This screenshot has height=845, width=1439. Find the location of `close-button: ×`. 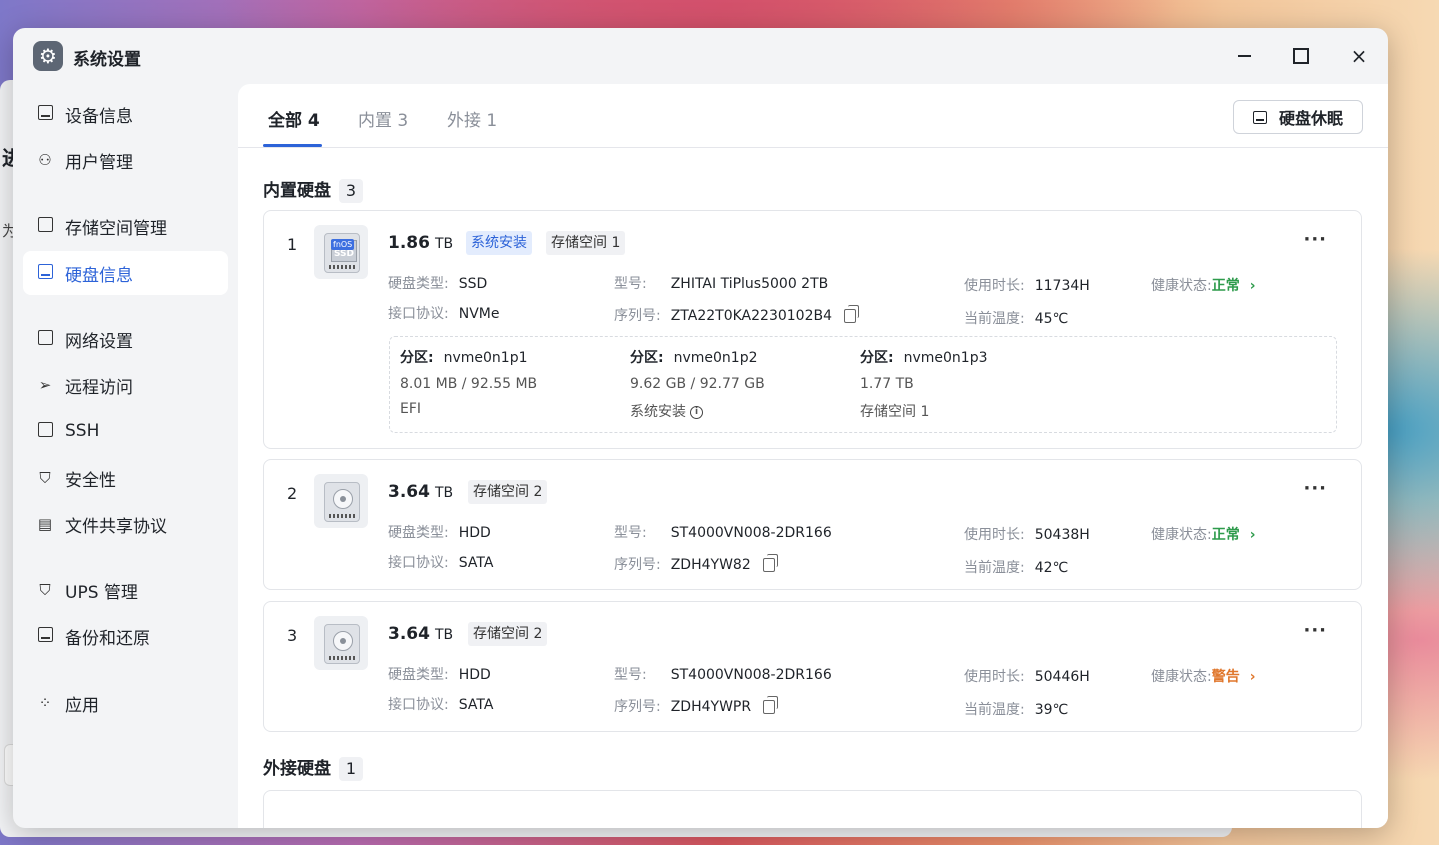

close-button: × is located at coordinates (1359, 56).